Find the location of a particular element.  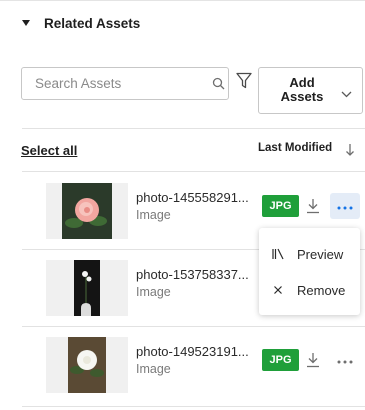

top-divider is located at coordinates (182, 0).